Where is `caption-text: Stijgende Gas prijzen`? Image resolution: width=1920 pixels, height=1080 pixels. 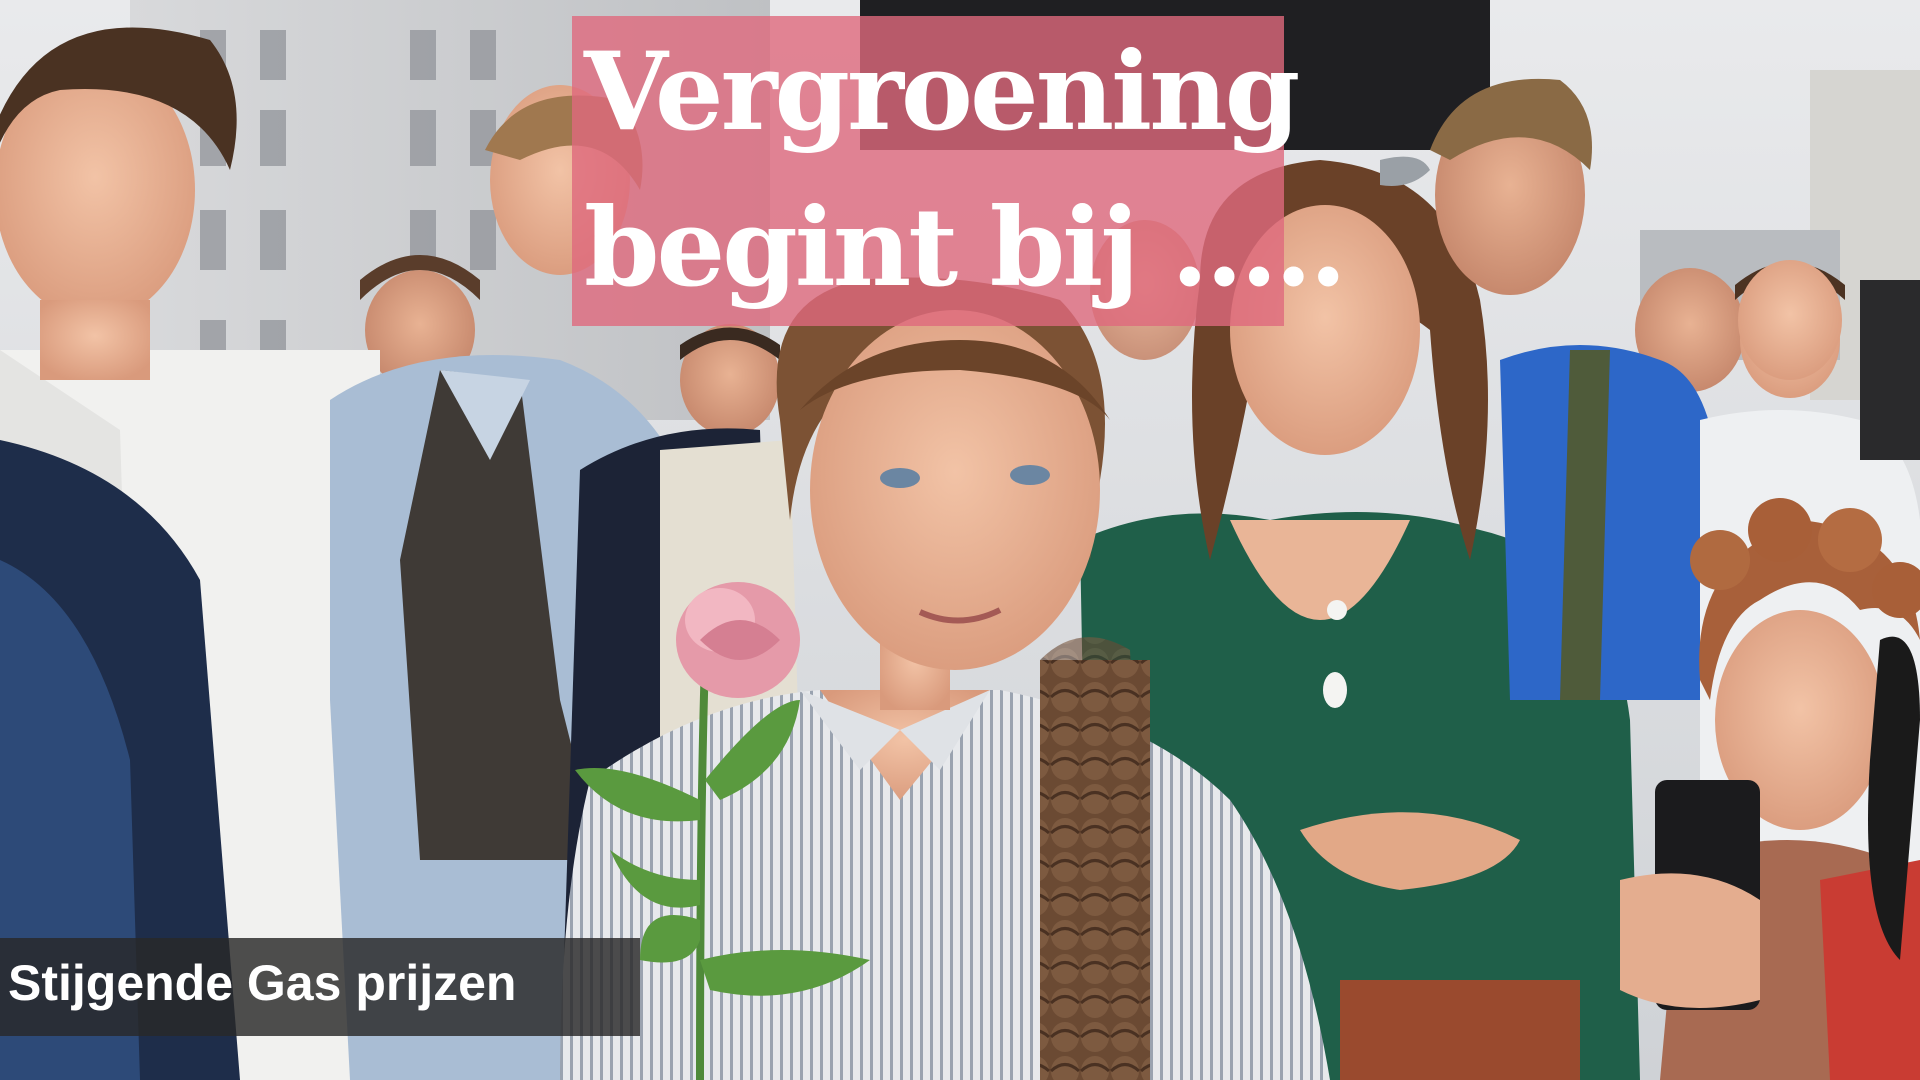 caption-text: Stijgende Gas prijzen is located at coordinates (262, 983).